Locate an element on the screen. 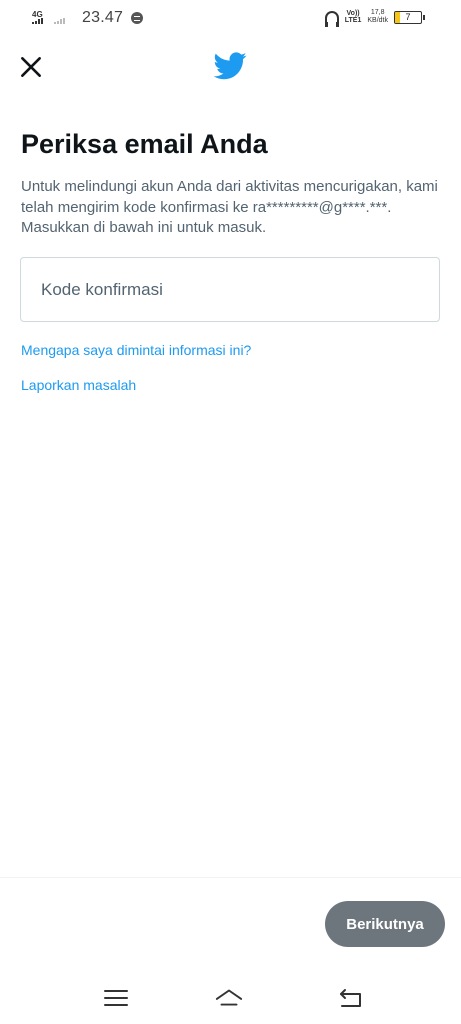 This screenshot has height=1024, width=461. status-bar: 4G 23.47 Vo)) LTE1 17,8 KB/dtk 7 is located at coordinates (230, 18).